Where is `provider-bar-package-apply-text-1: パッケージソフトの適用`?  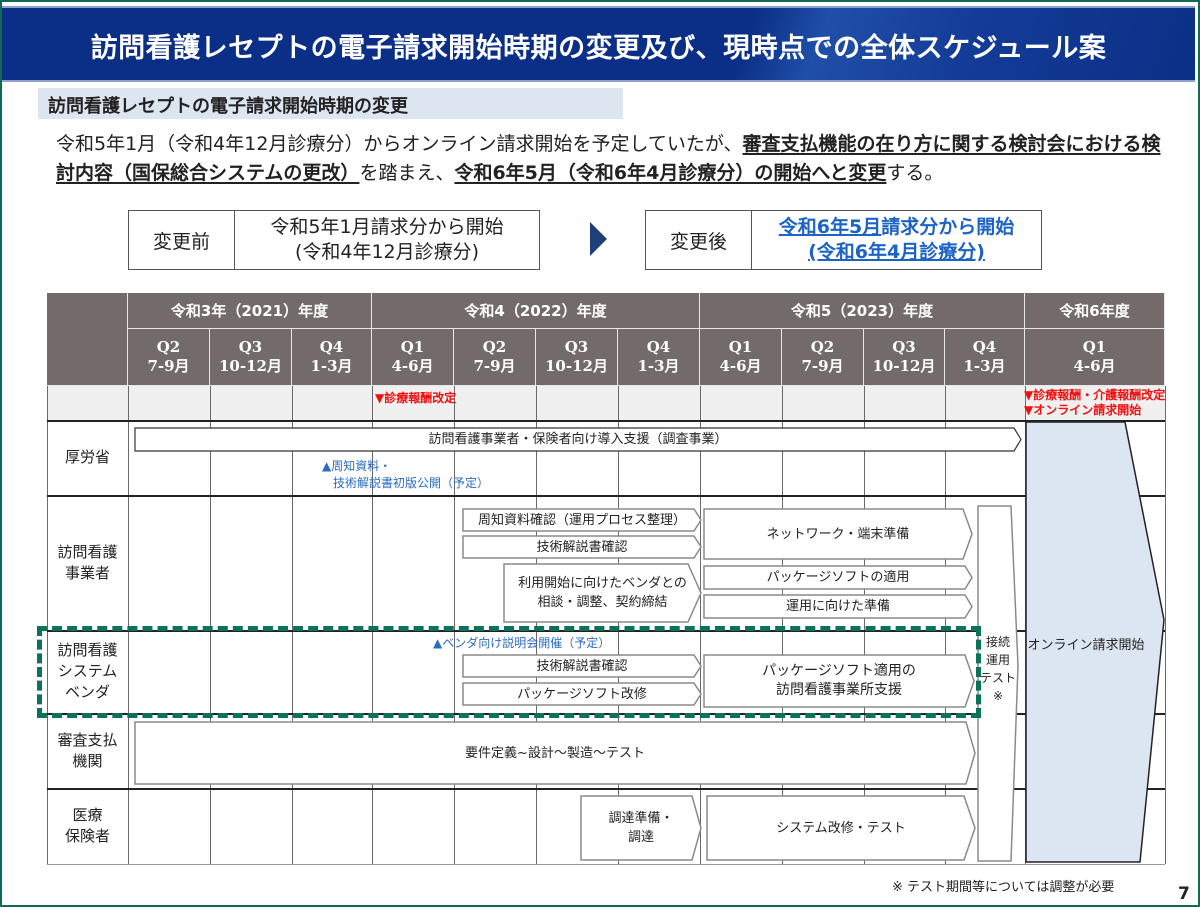
provider-bar-package-apply-text-1: パッケージソフトの適用 is located at coordinates (838, 577).